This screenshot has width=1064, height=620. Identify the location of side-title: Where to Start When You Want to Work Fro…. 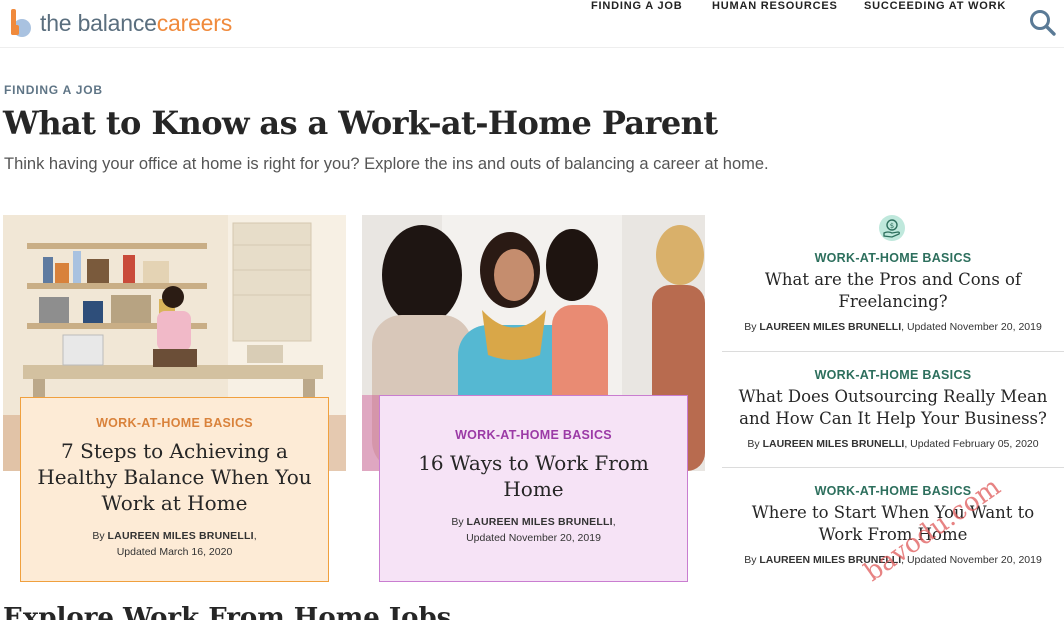
(893, 524).